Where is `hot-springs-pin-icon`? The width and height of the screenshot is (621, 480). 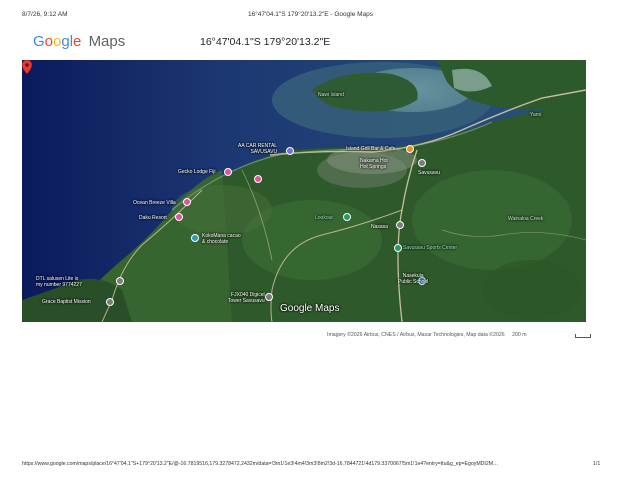 hot-springs-pin-icon is located at coordinates (422, 163).